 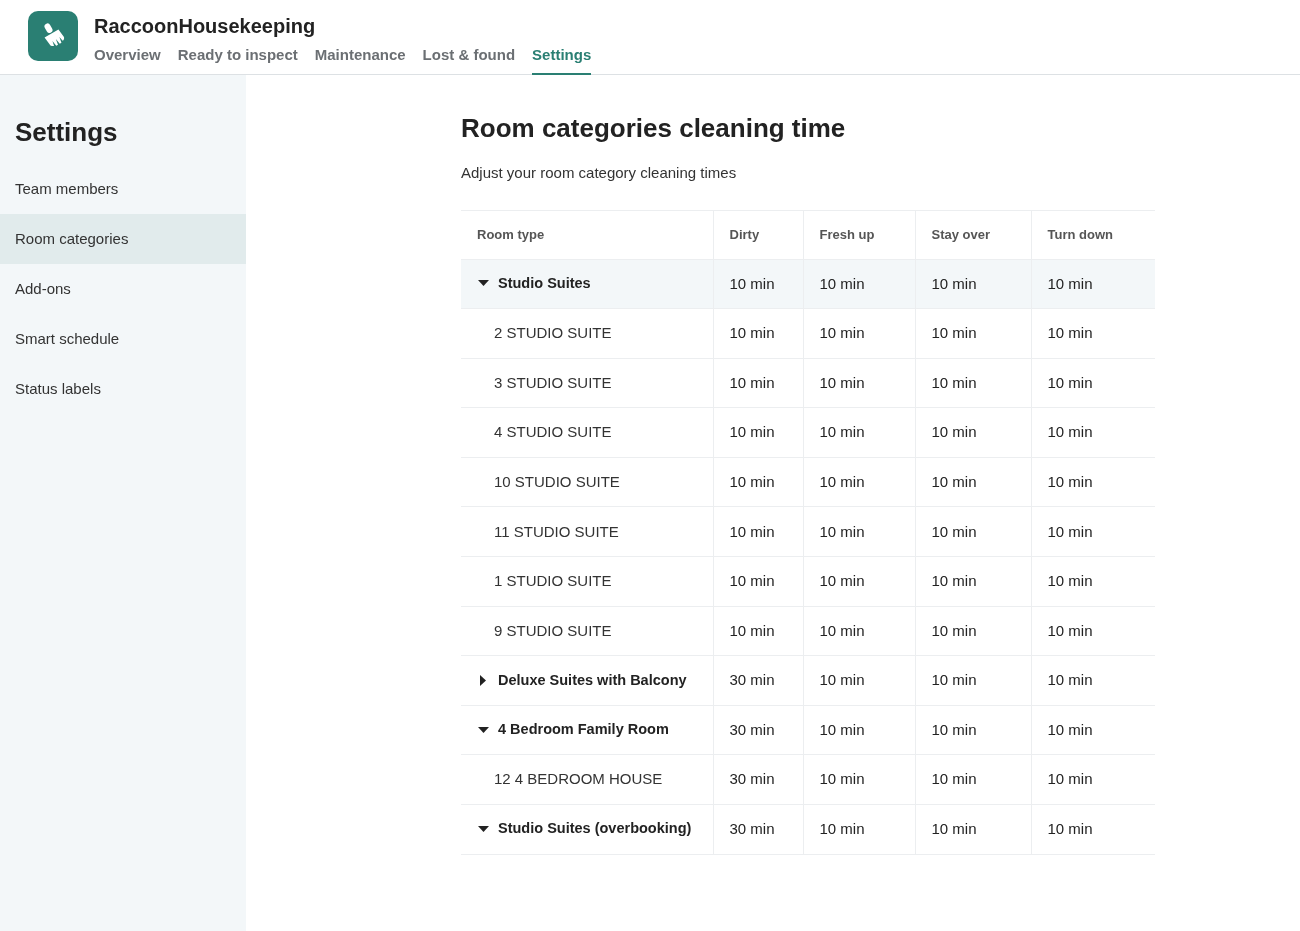 What do you see at coordinates (859, 234) in the screenshot?
I see `column-header: Fresh up` at bounding box center [859, 234].